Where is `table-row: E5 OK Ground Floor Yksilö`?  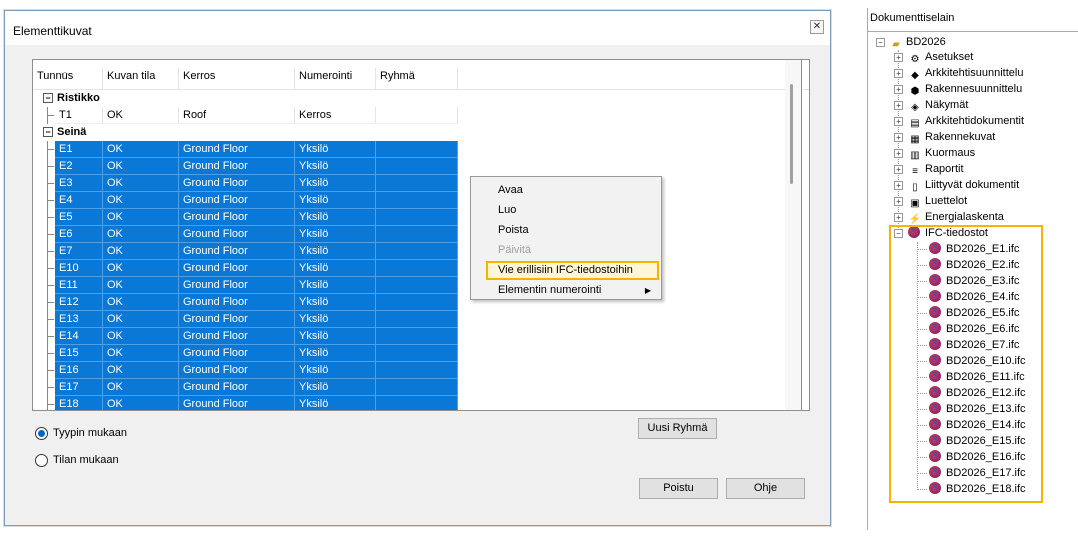 table-row: E5 OK Ground Floor Yksilö is located at coordinates (421, 217).